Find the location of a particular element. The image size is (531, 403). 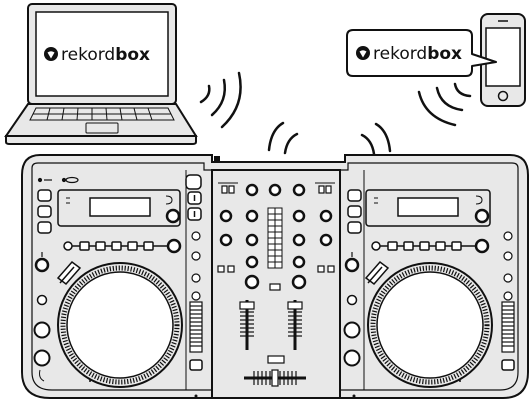

mixer-low-right-knob is located at coordinates (299, 262).